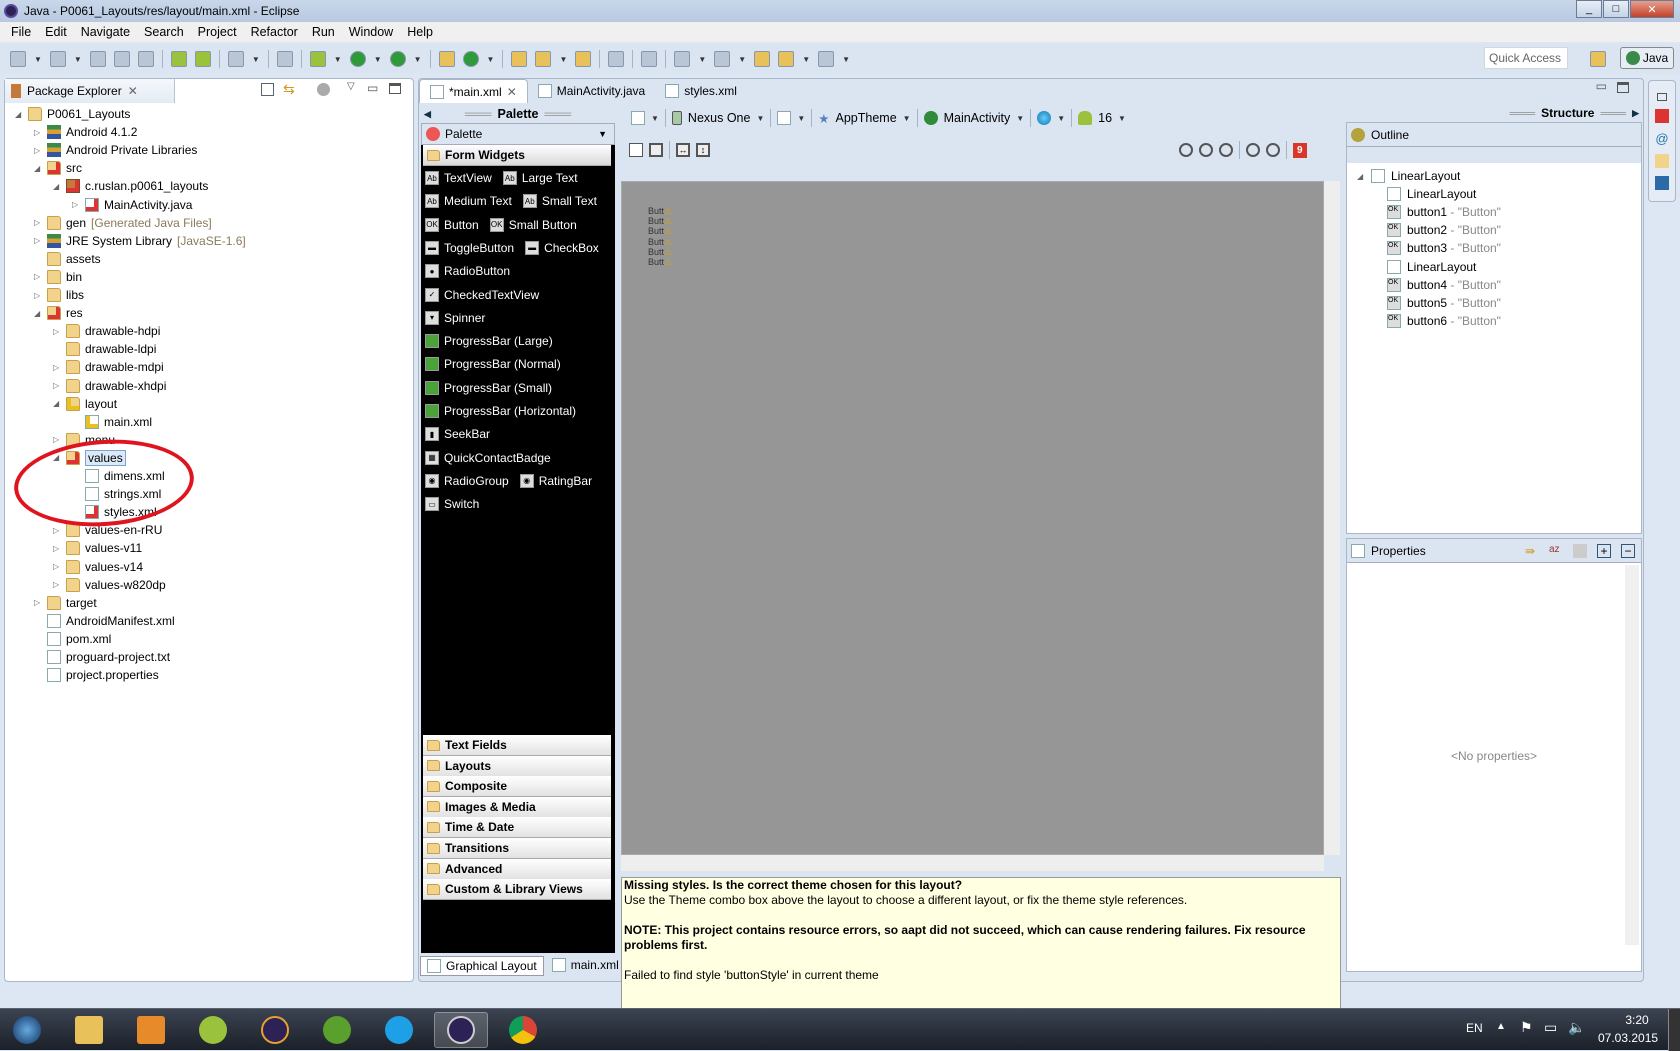 The image size is (1680, 1051). Describe the element at coordinates (1589, 9) in the screenshot. I see `minimize-button: _` at that location.